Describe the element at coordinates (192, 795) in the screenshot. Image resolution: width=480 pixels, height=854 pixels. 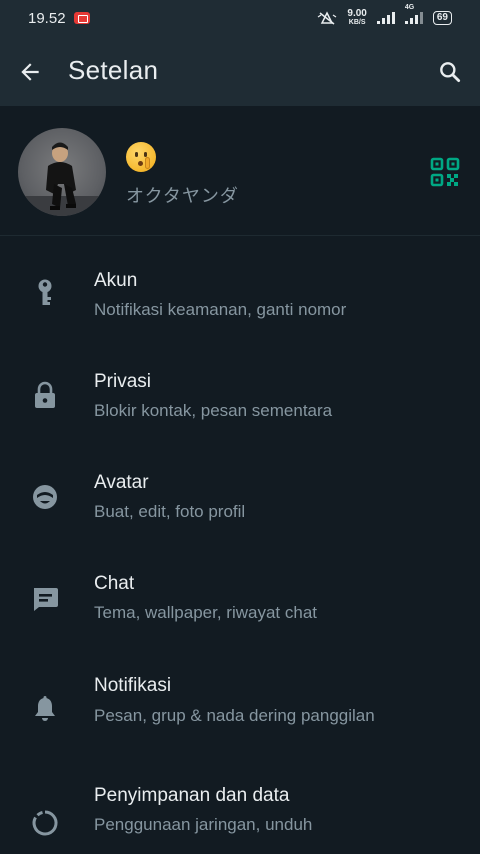
I see `settings-item-title: Penyimpanan dan data` at that location.